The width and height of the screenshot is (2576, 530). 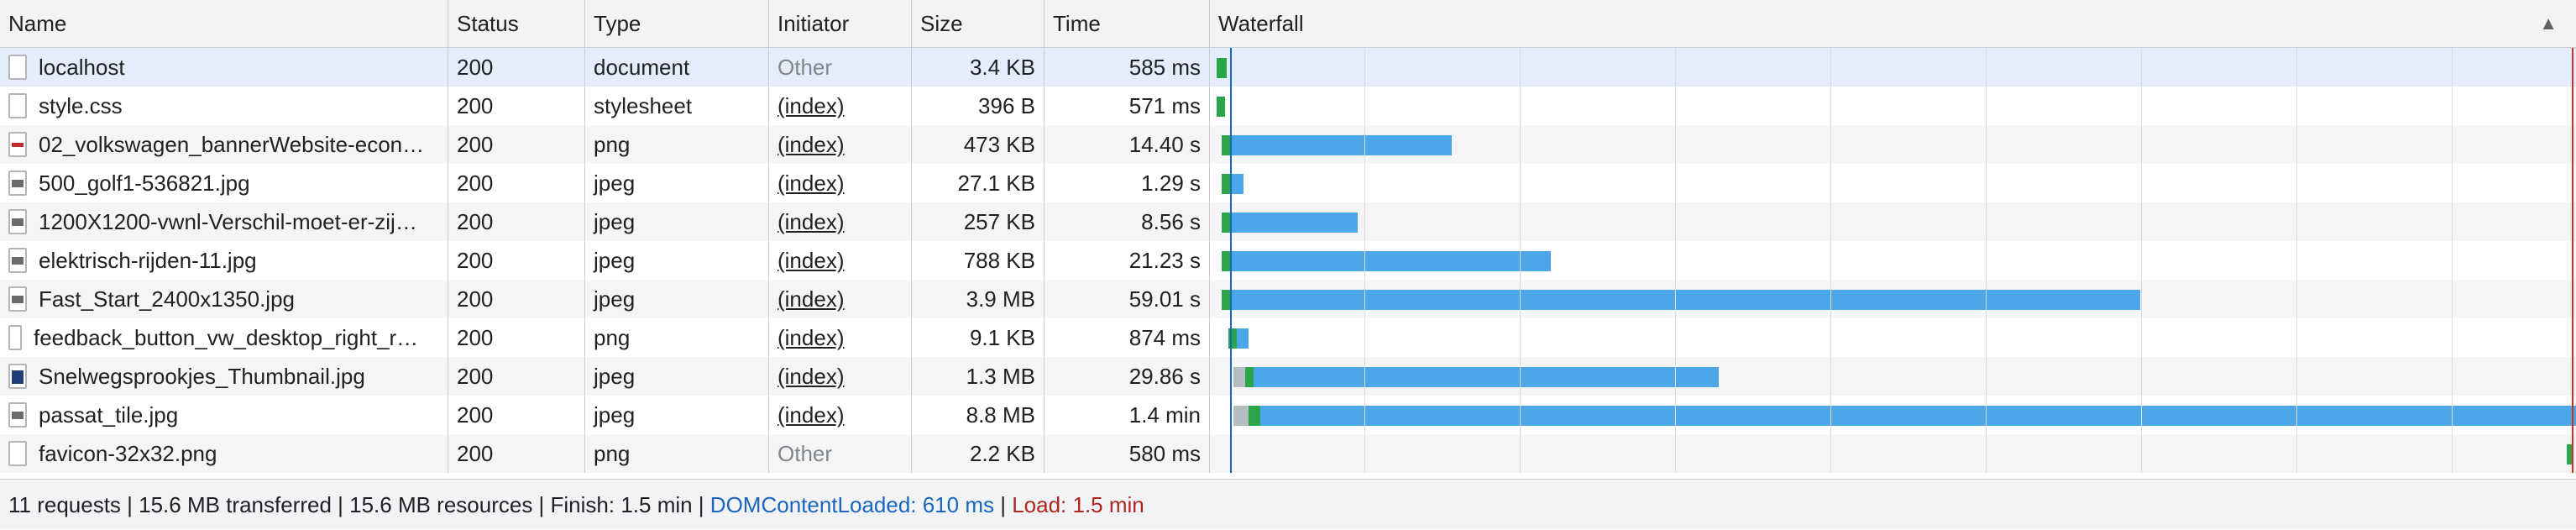 What do you see at coordinates (1127, 415) in the screenshot?
I see `cell-time: 1.4 min` at bounding box center [1127, 415].